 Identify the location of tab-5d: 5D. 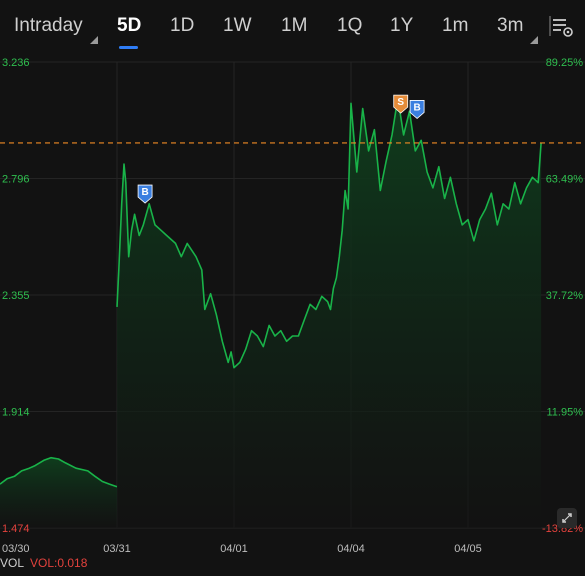
(129, 26).